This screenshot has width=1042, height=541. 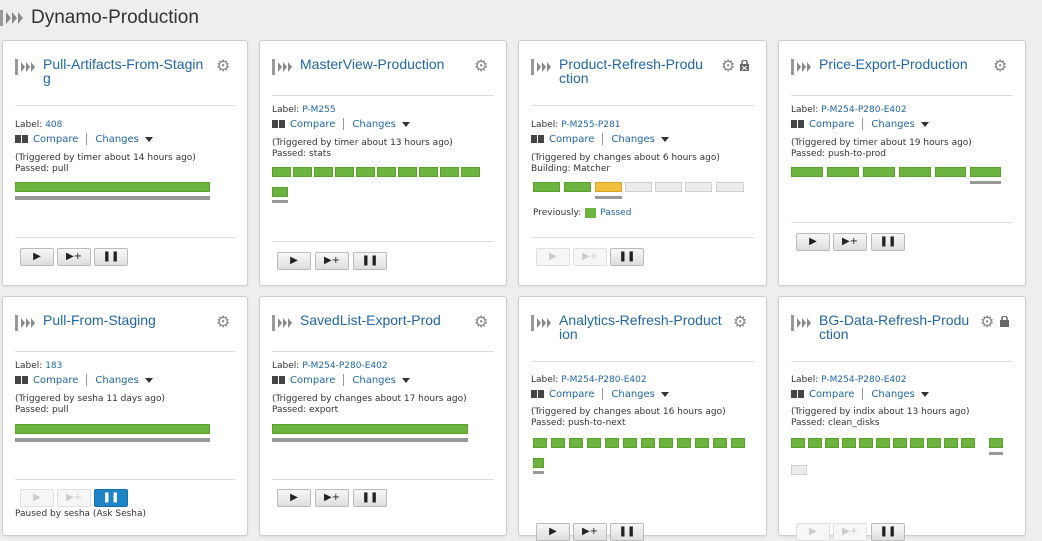 I want to click on unpause-button: ❚❚, so click(x=111, y=498).